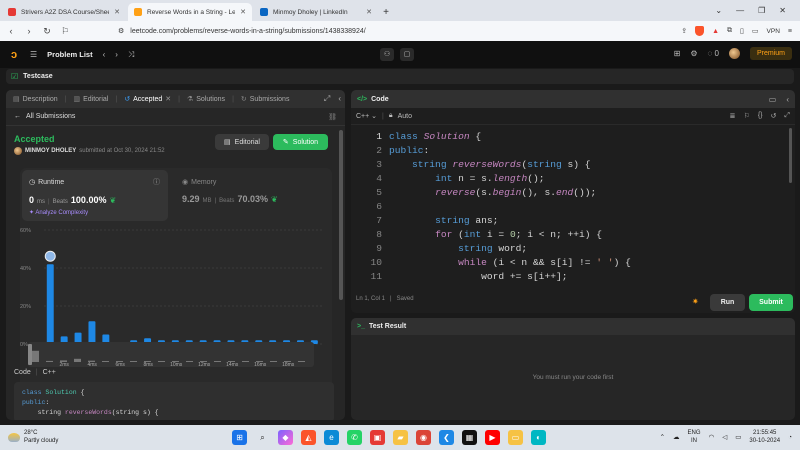 This screenshot has width=800, height=450. Describe the element at coordinates (18, 151) in the screenshot. I see `avatar` at that location.